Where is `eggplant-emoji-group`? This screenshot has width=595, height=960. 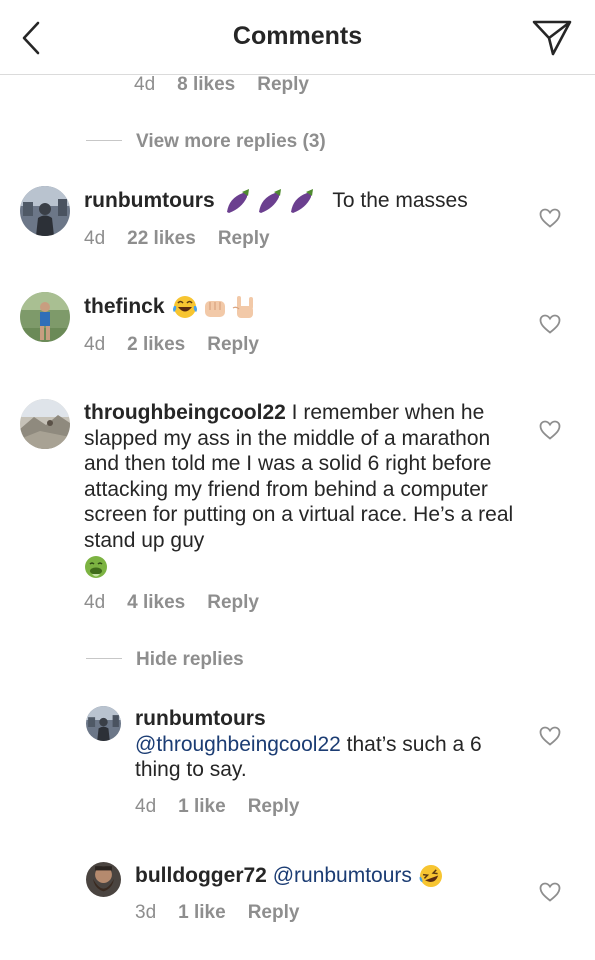 eggplant-emoji-group is located at coordinates (276, 201).